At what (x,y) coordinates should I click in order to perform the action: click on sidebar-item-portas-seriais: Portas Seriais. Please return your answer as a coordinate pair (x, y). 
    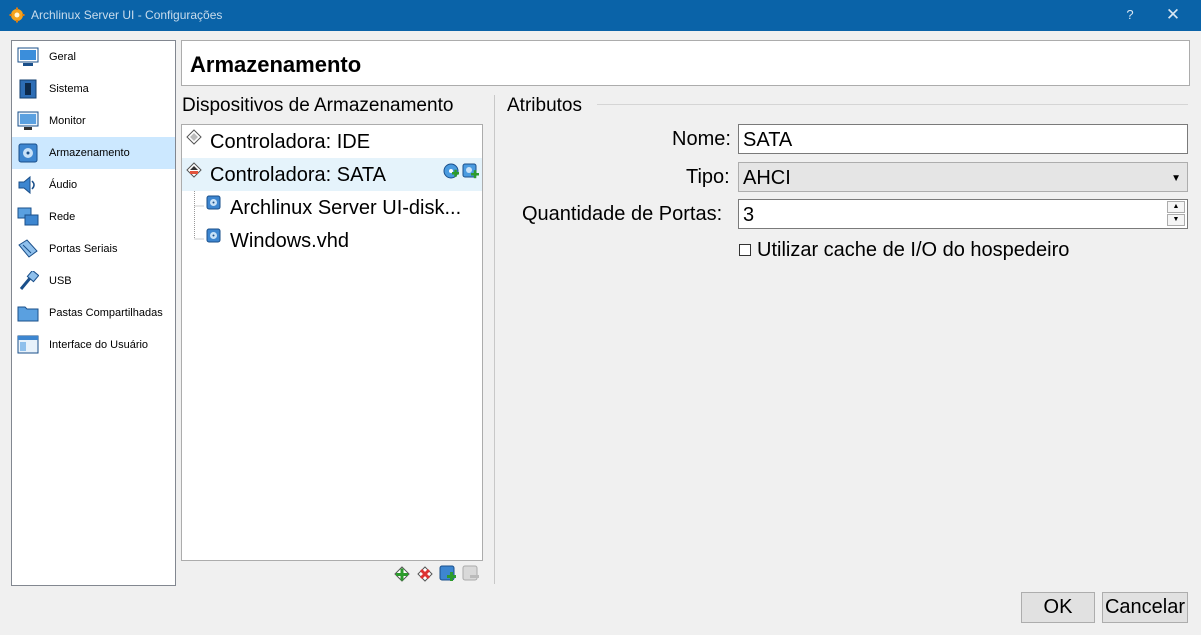
    Looking at the image, I should click on (93, 249).